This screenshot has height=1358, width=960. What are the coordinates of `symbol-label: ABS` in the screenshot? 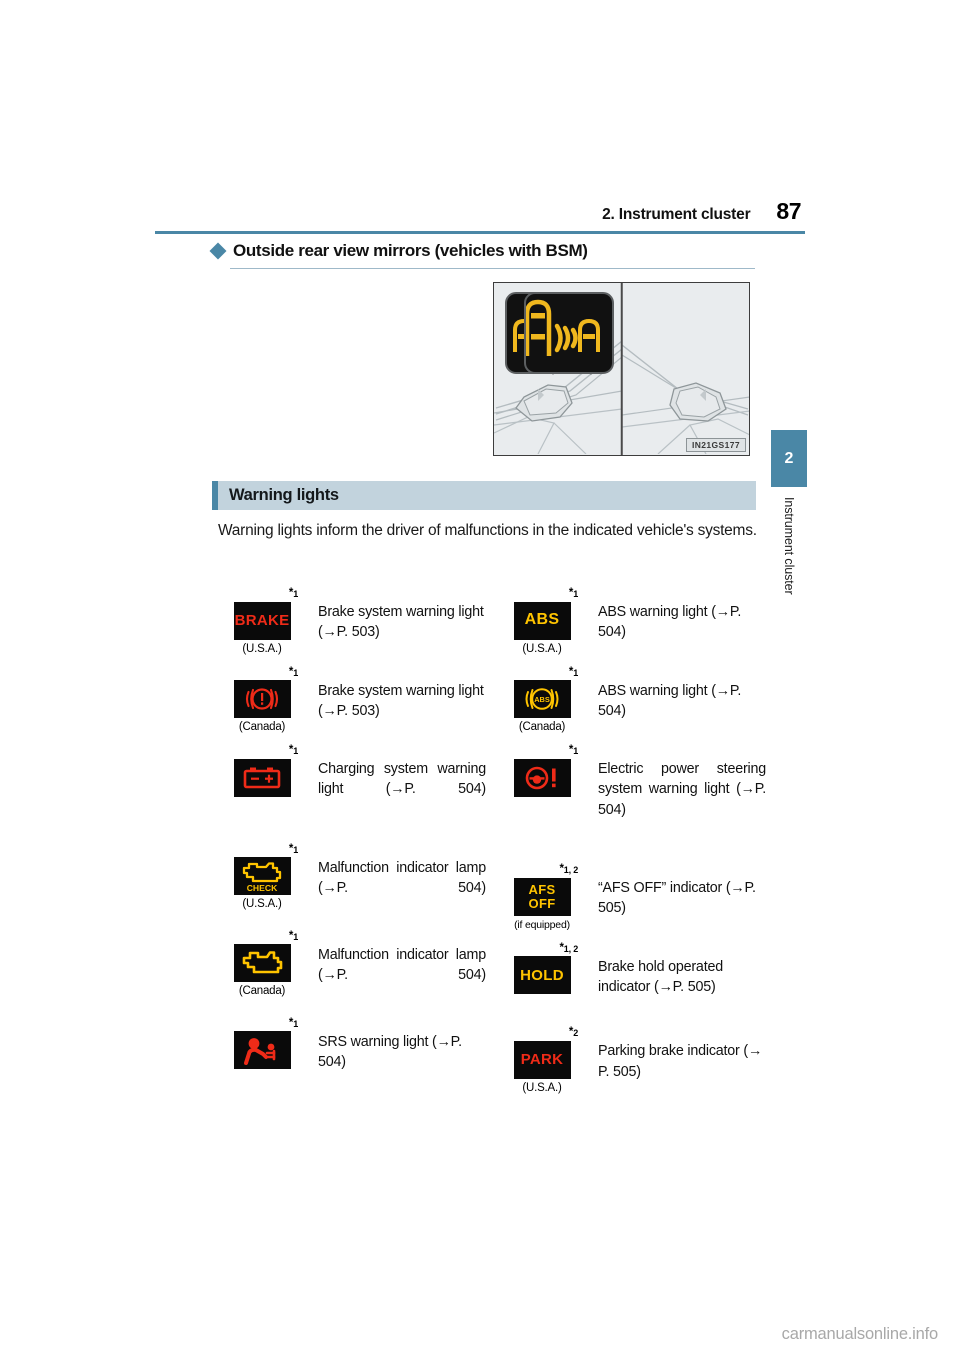 It's located at (542, 620).